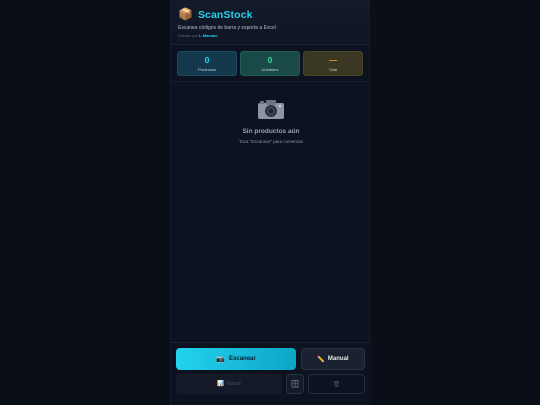 This screenshot has width=540, height=405. I want to click on excel-export-button: 📊 Excel, so click(229, 384).